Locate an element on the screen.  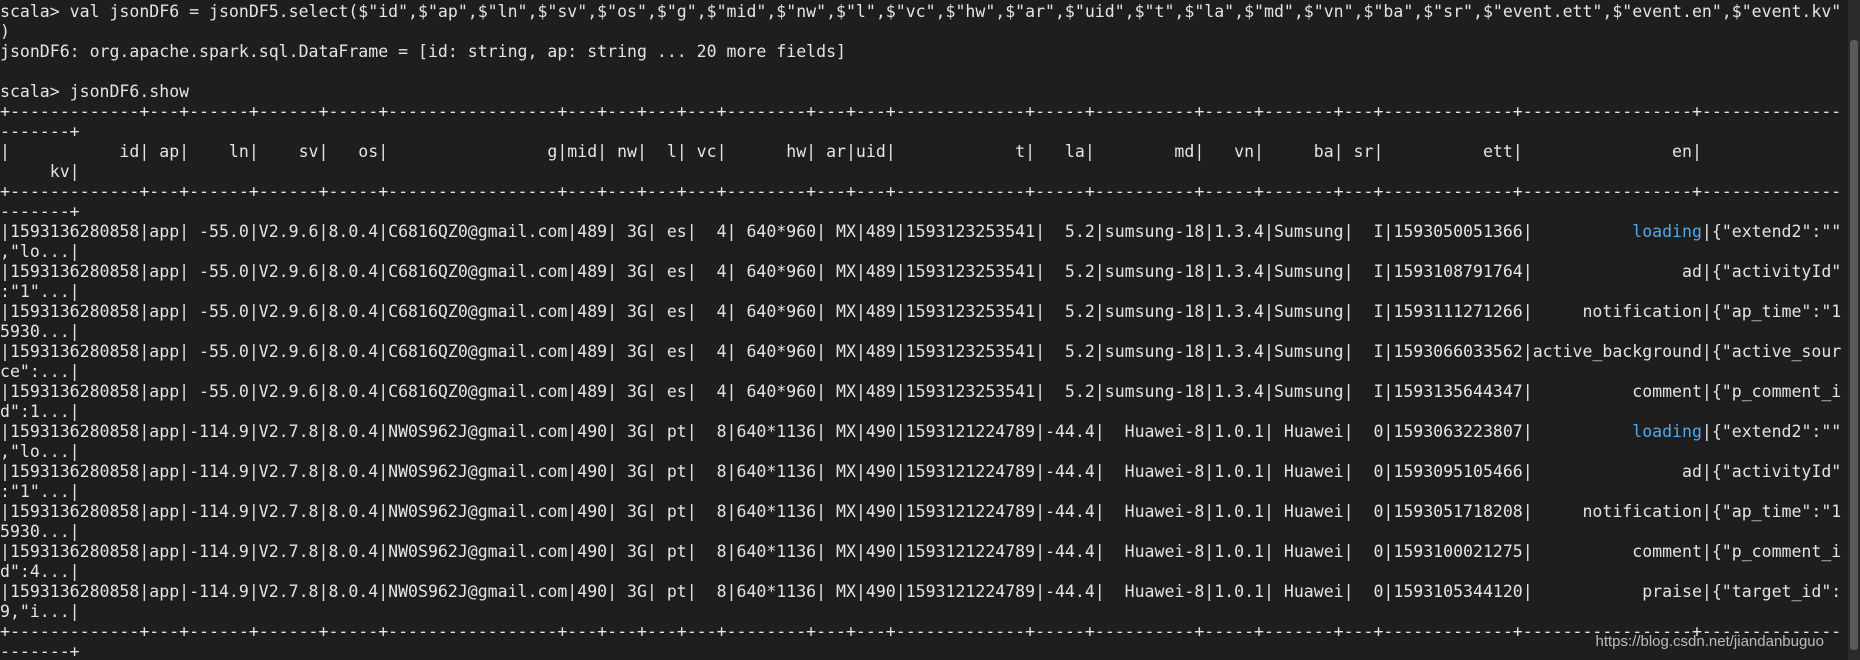
watermark-text: https://blog.csdn.net/jiandanbuguo is located at coordinates (1709, 641).